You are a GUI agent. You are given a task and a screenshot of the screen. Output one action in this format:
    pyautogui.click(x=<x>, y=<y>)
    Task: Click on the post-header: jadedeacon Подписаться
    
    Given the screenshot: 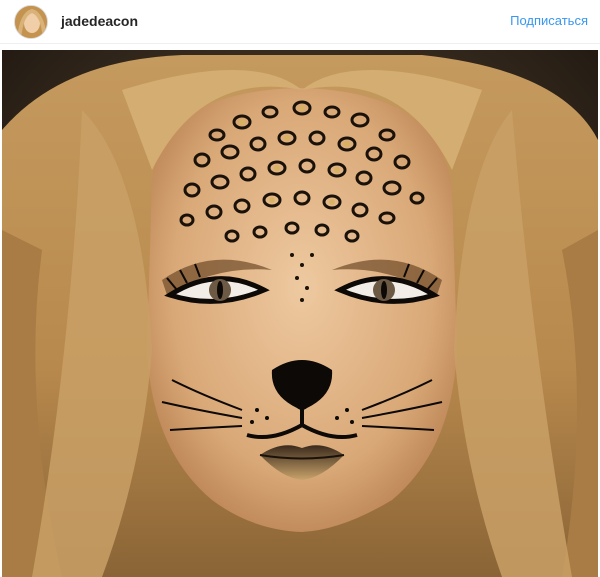 What is the action you would take?
    pyautogui.click(x=300, y=22)
    